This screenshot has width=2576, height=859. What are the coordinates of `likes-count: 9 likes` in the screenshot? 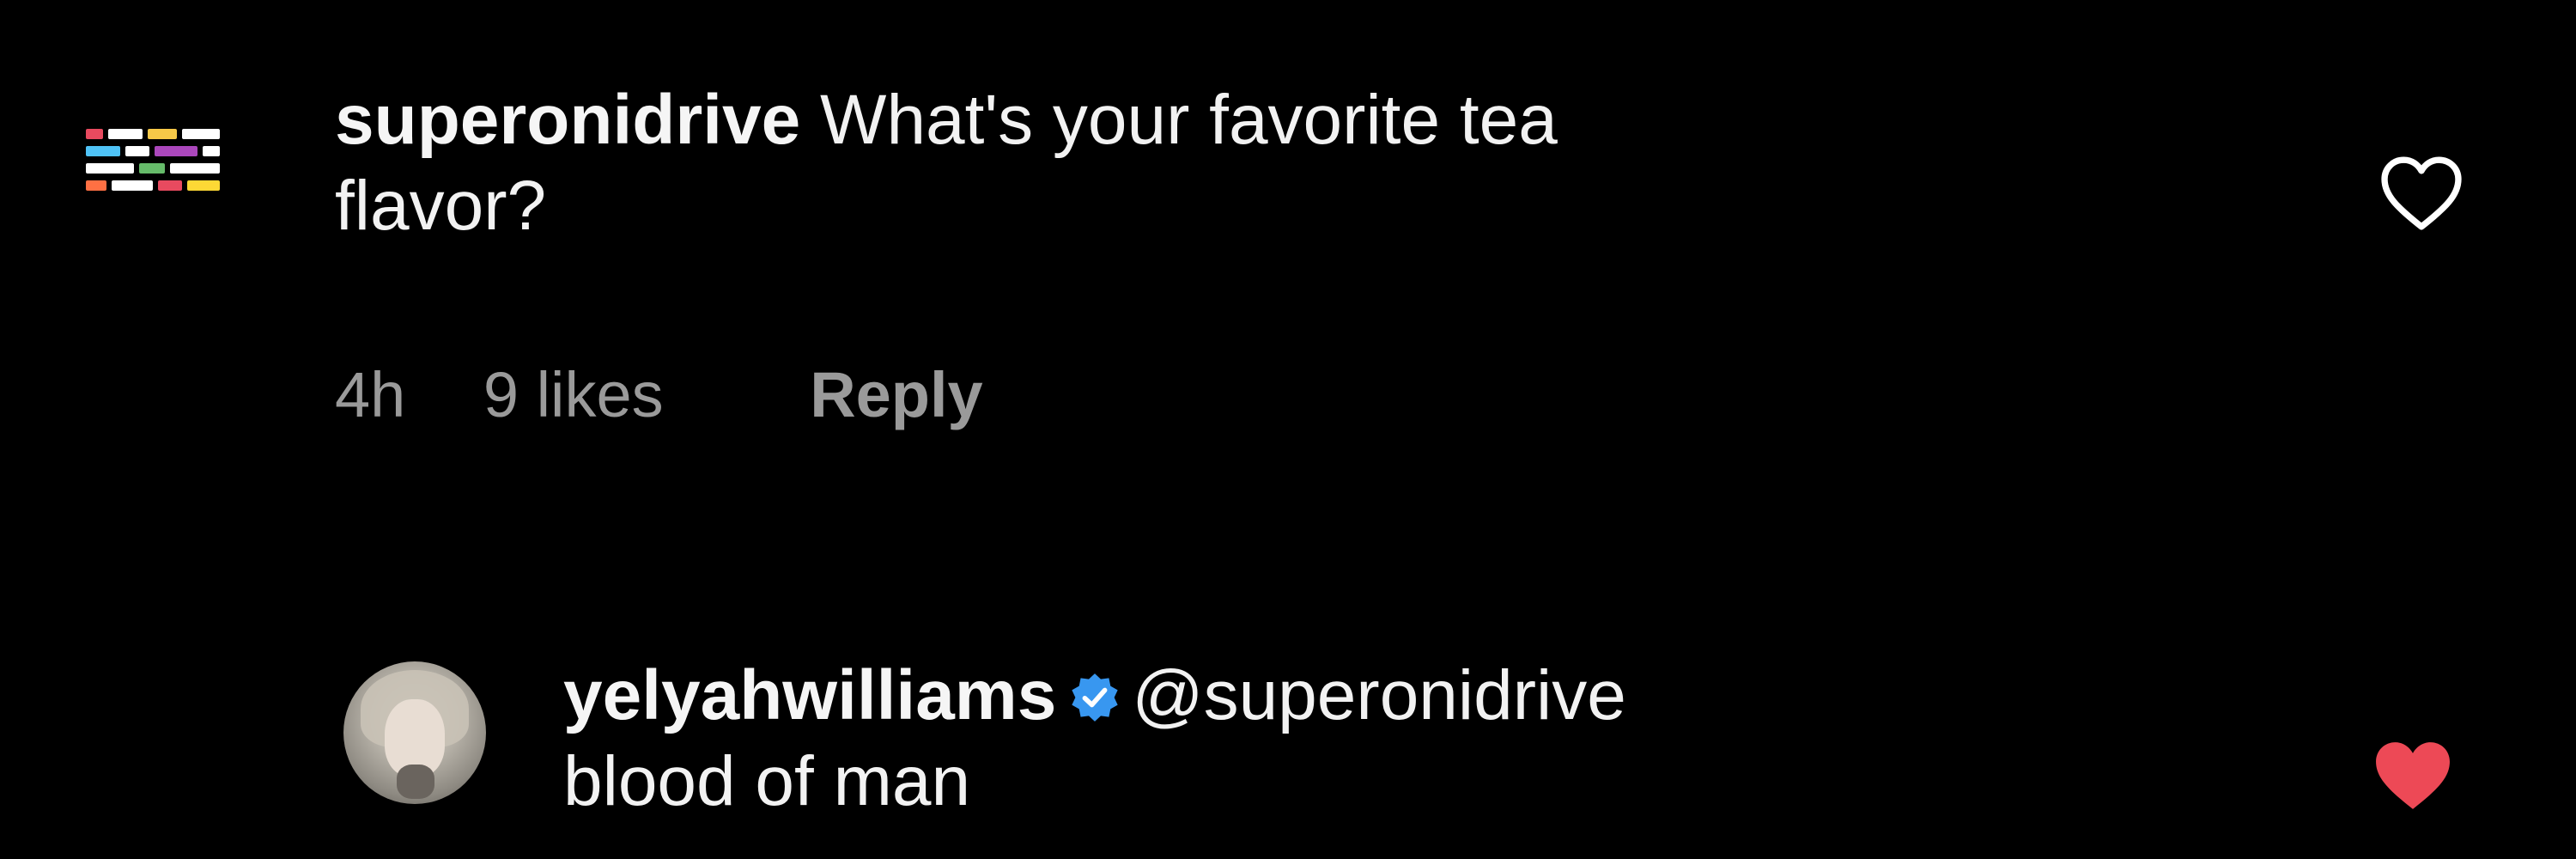 It's located at (574, 395).